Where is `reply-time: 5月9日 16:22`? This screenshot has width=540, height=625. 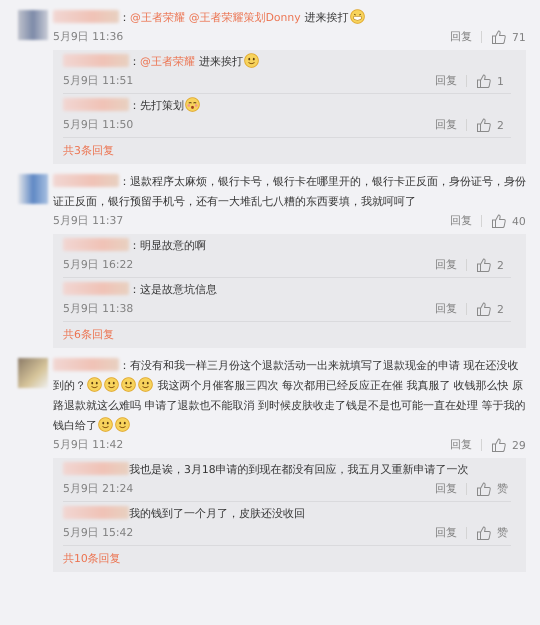 reply-time: 5月9日 16:22 is located at coordinates (98, 265).